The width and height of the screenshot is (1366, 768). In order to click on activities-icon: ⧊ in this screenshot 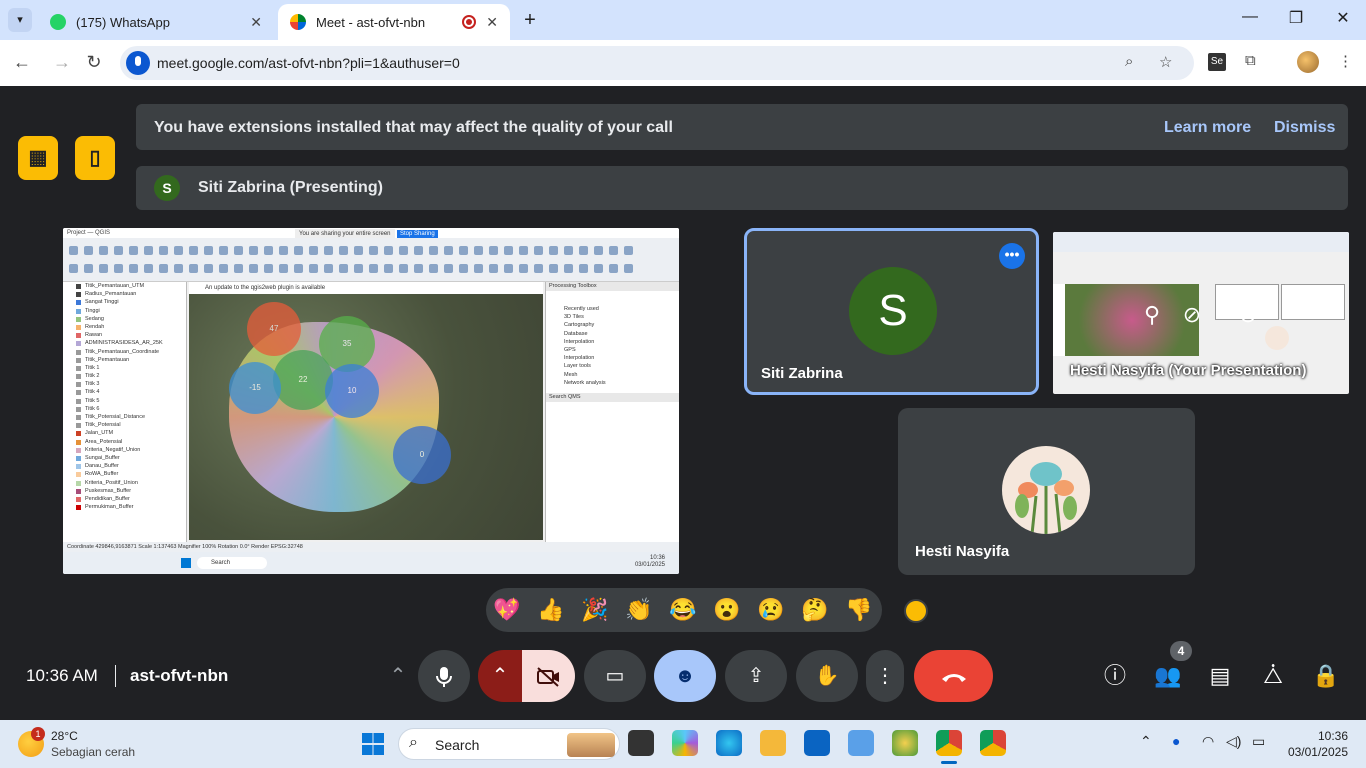, I will do `click(1273, 676)`.